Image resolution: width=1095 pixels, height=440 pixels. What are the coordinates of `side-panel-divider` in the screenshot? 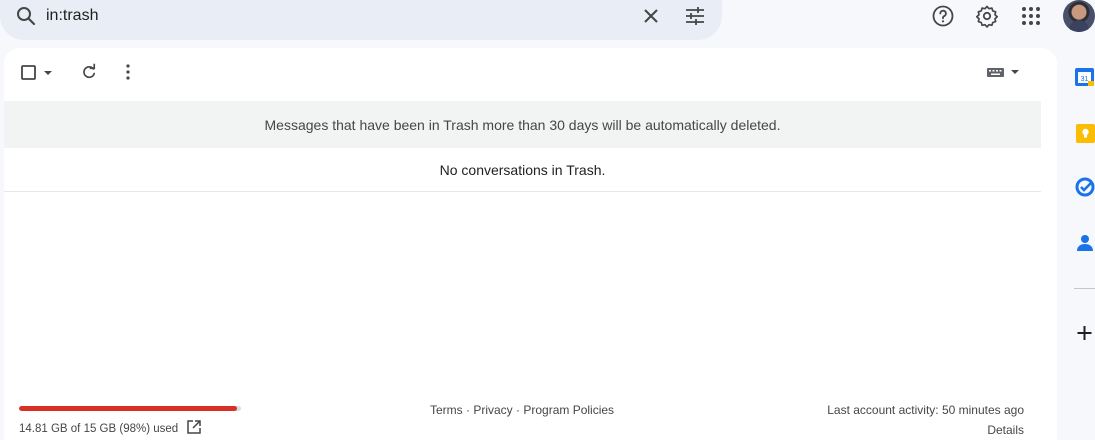 It's located at (1084, 288).